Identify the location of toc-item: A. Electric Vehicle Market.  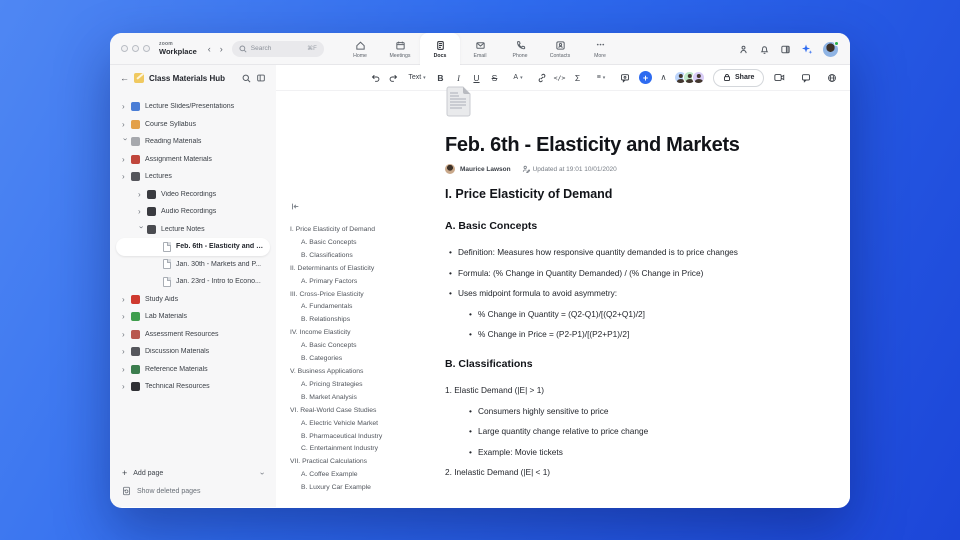
(365, 424).